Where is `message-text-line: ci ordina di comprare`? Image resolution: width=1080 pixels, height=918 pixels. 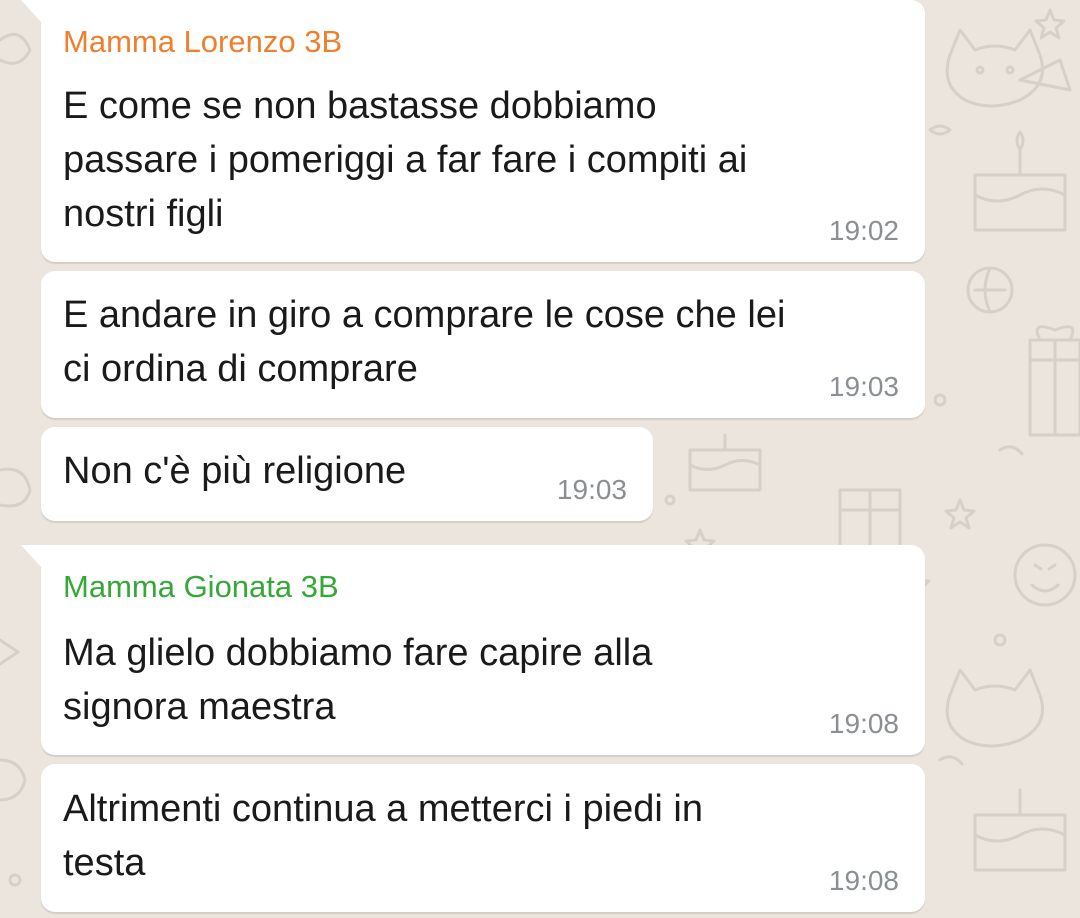
message-text-line: ci ordina di comprare is located at coordinates (240, 369).